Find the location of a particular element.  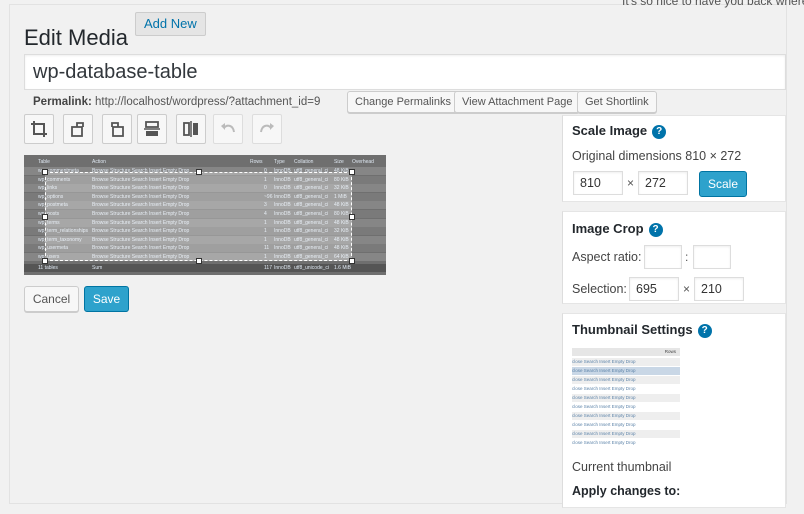

save-button: Save is located at coordinates (106, 299).